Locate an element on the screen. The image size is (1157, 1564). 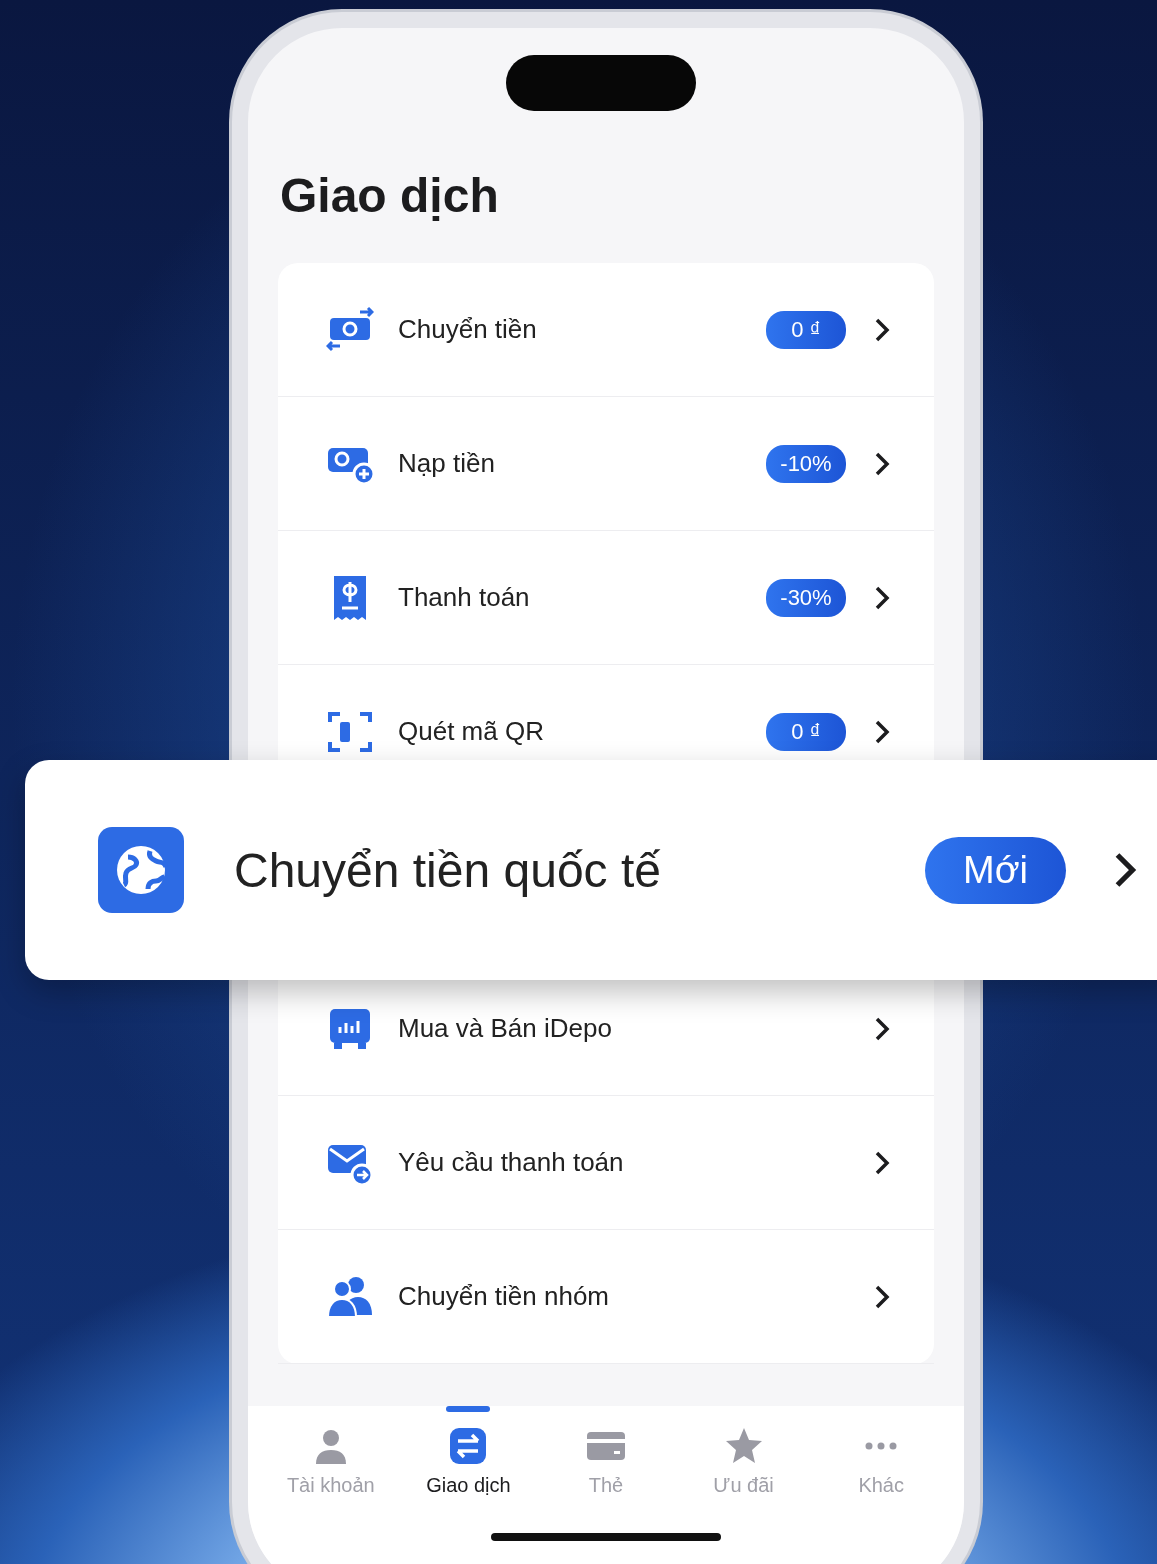
screen-title: Giao dịch is located at coordinates (390, 195).